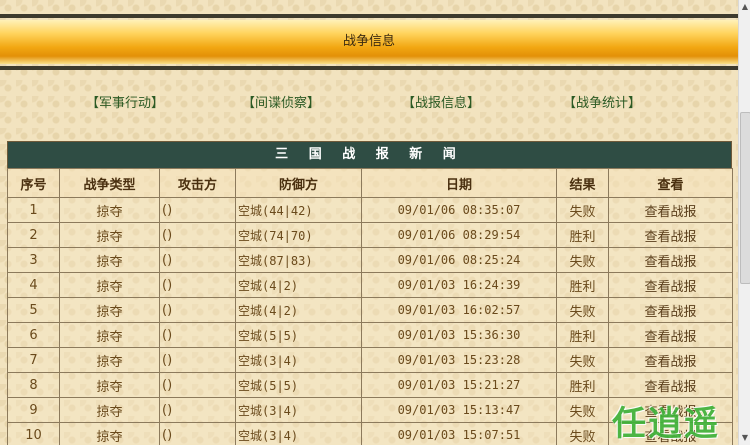 The height and width of the screenshot is (445, 750). What do you see at coordinates (459, 385) in the screenshot?
I see `date-cell: 09/01/03 15:21:27` at bounding box center [459, 385].